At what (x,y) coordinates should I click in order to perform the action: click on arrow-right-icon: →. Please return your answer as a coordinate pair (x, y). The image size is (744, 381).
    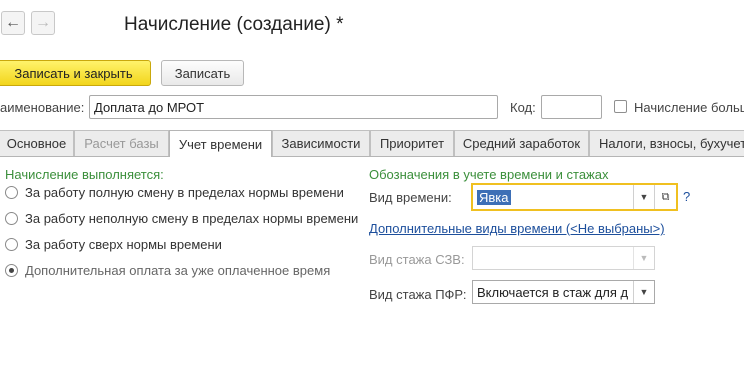
    Looking at the image, I should click on (43, 22).